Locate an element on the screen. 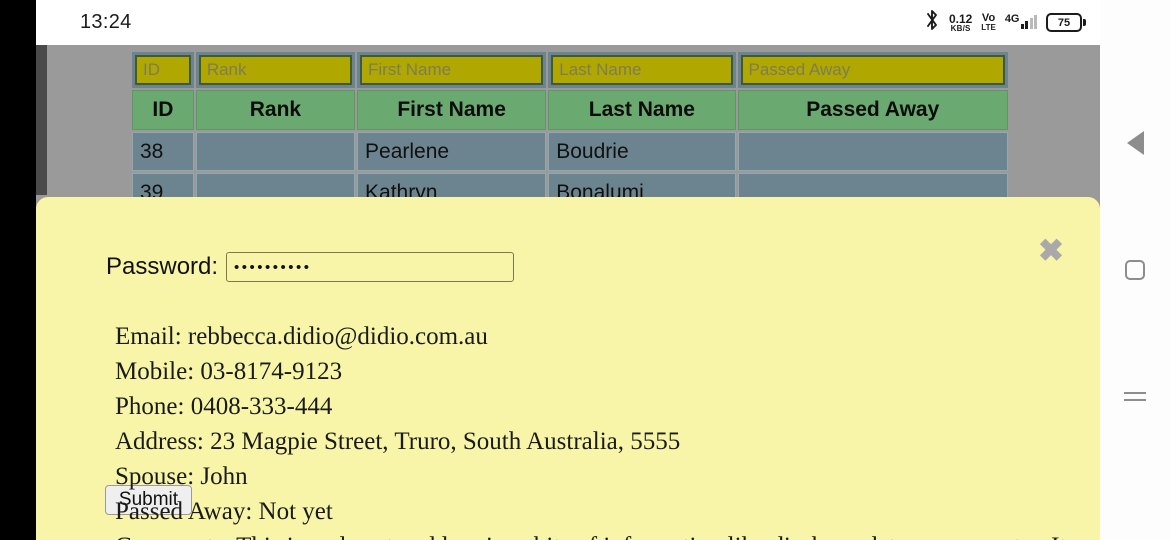 Image resolution: width=1170 pixels, height=540 pixels. filter-input-first-name: First Name is located at coordinates (452, 70).